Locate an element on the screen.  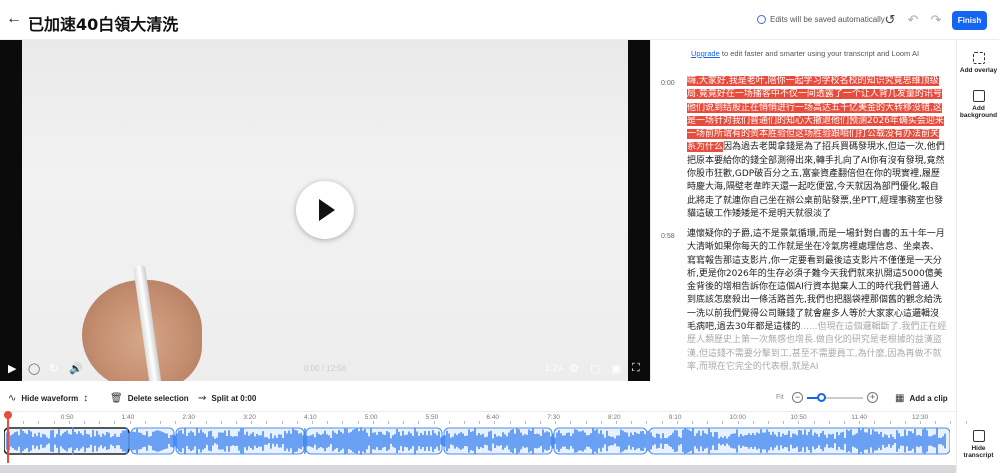
timeline-tick-label: 7:30 is located at coordinates (553, 417).